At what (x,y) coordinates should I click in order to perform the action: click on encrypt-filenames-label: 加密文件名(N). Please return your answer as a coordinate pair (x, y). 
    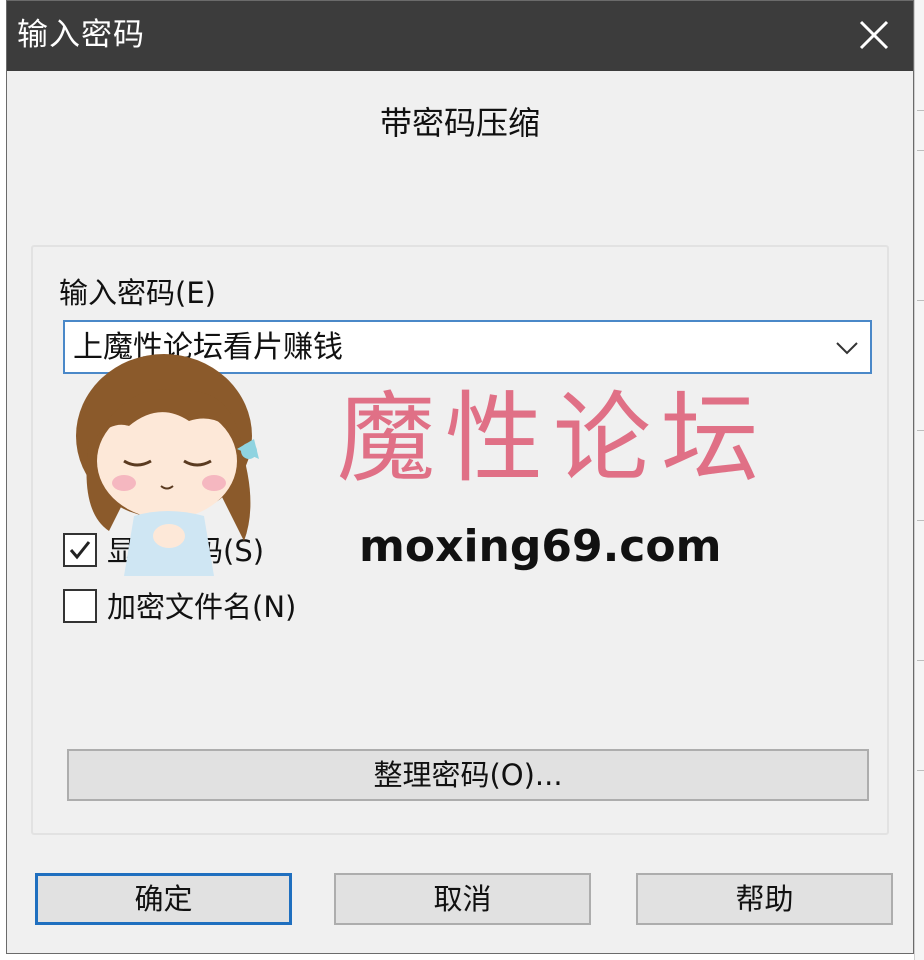
    Looking at the image, I should click on (202, 607).